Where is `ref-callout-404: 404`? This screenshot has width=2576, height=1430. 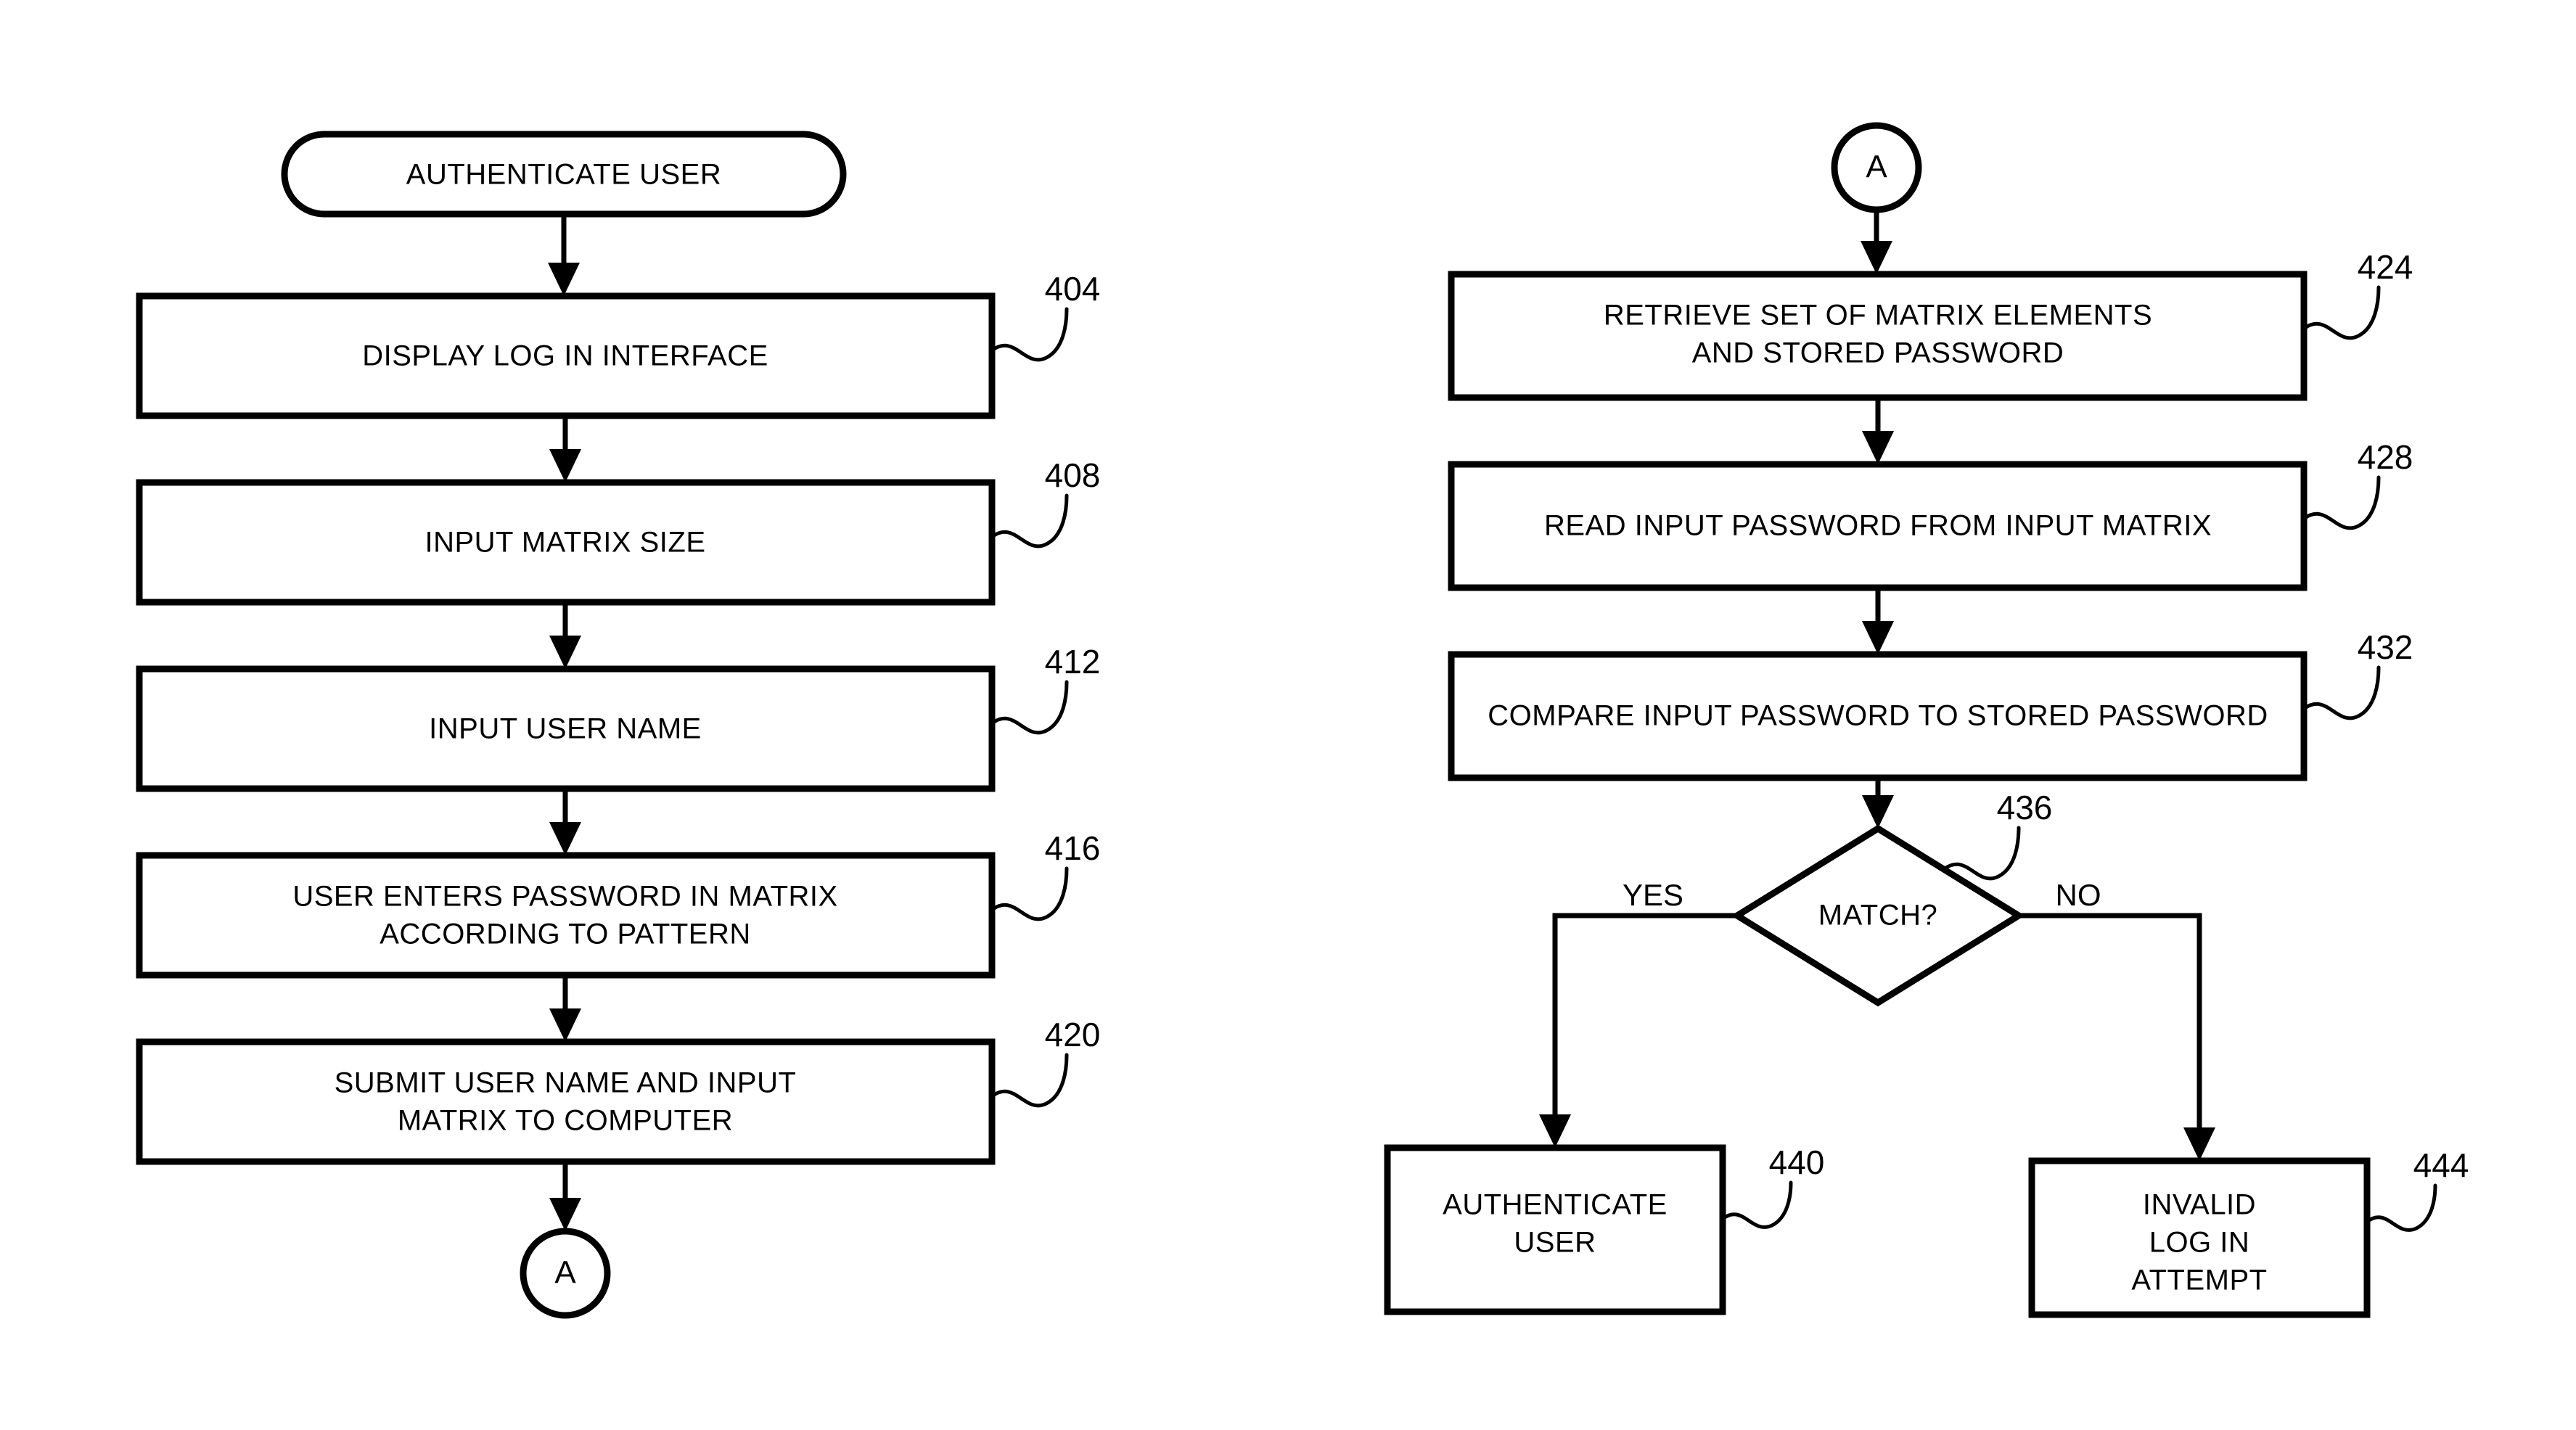 ref-callout-404: 404 is located at coordinates (1045, 316).